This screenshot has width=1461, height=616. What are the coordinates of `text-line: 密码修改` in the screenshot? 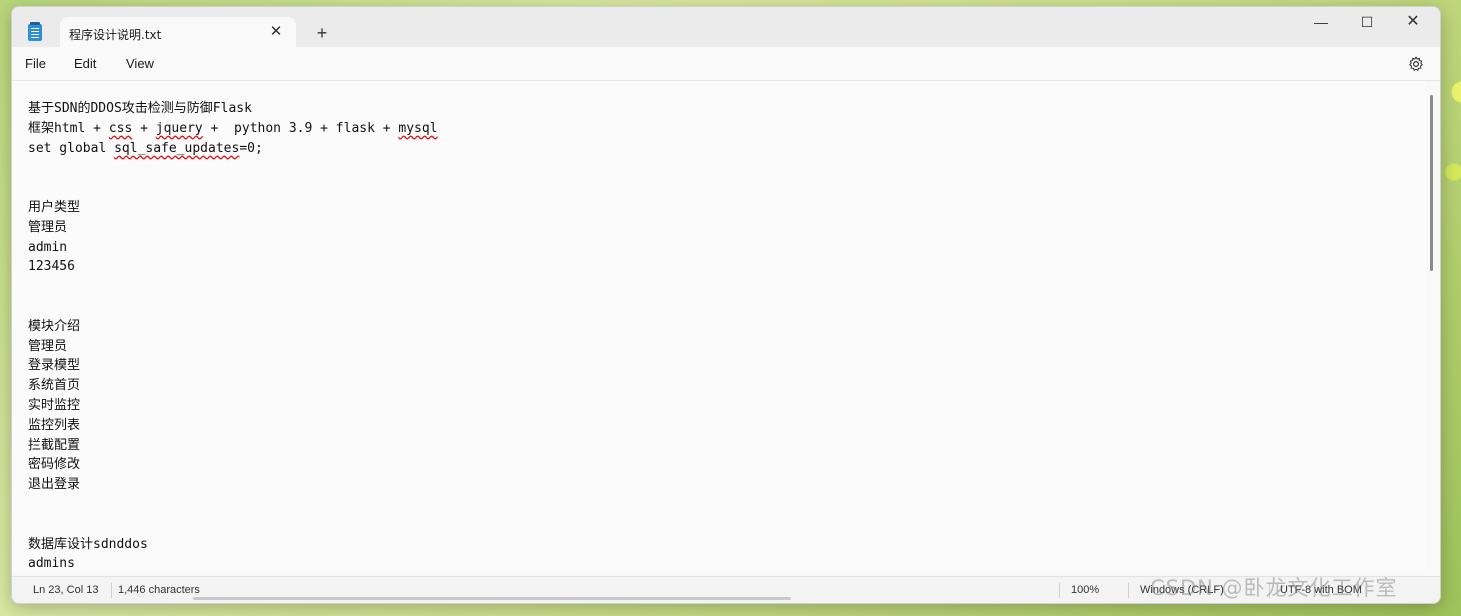 It's located at (54, 465).